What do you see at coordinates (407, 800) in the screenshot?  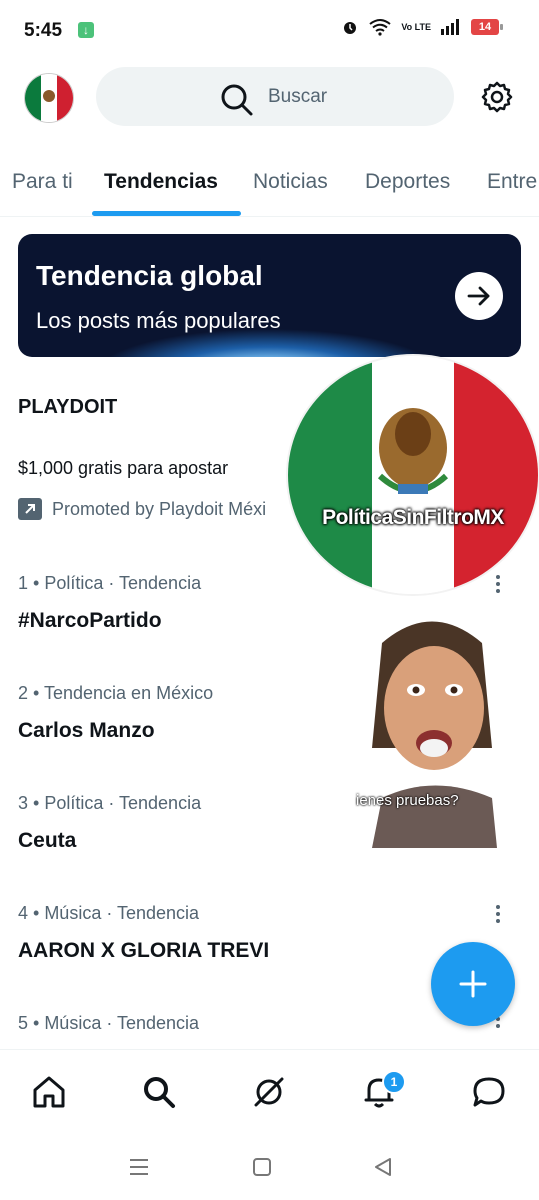 I see `sticker-caption: ienes pruebas?` at bounding box center [407, 800].